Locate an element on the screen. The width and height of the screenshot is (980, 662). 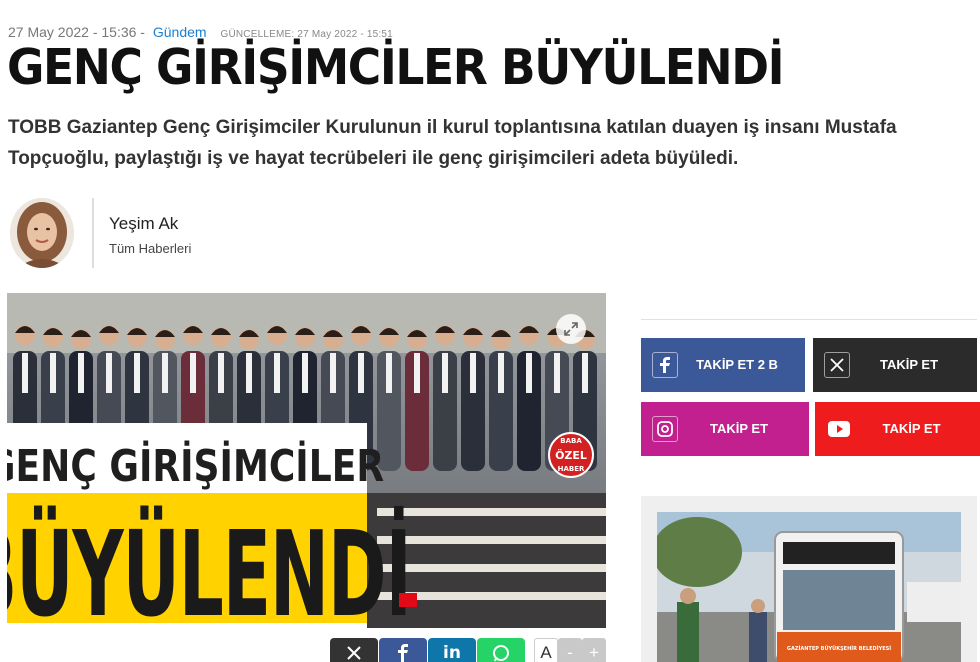
follow-instagram-button: TAKİP ET is located at coordinates (725, 429).